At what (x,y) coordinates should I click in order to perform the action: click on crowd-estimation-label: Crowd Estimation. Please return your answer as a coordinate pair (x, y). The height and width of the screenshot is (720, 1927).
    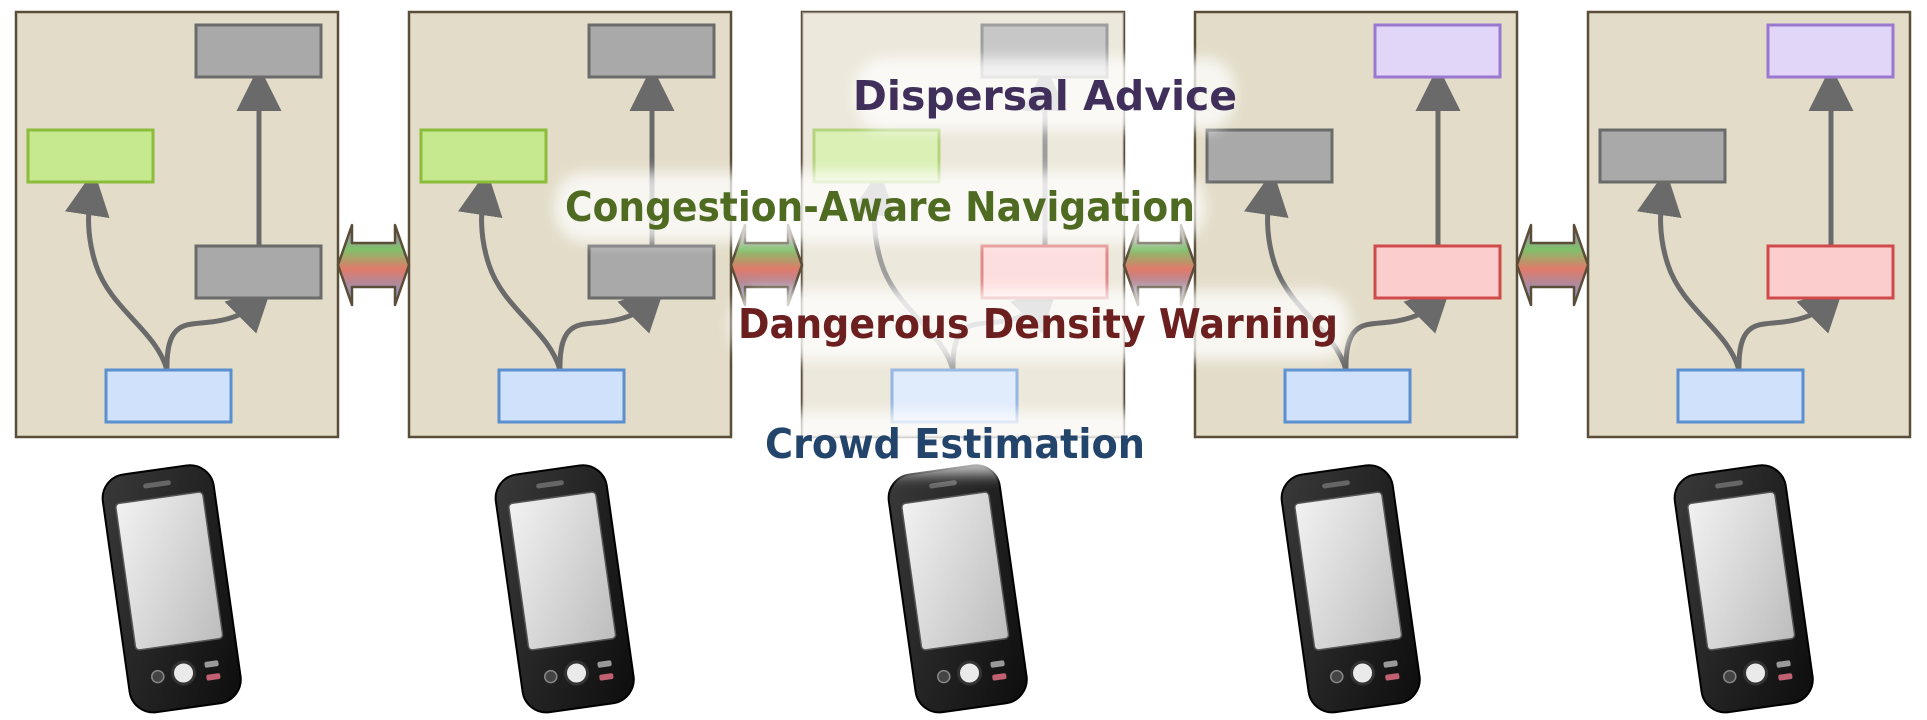
    Looking at the image, I should click on (955, 444).